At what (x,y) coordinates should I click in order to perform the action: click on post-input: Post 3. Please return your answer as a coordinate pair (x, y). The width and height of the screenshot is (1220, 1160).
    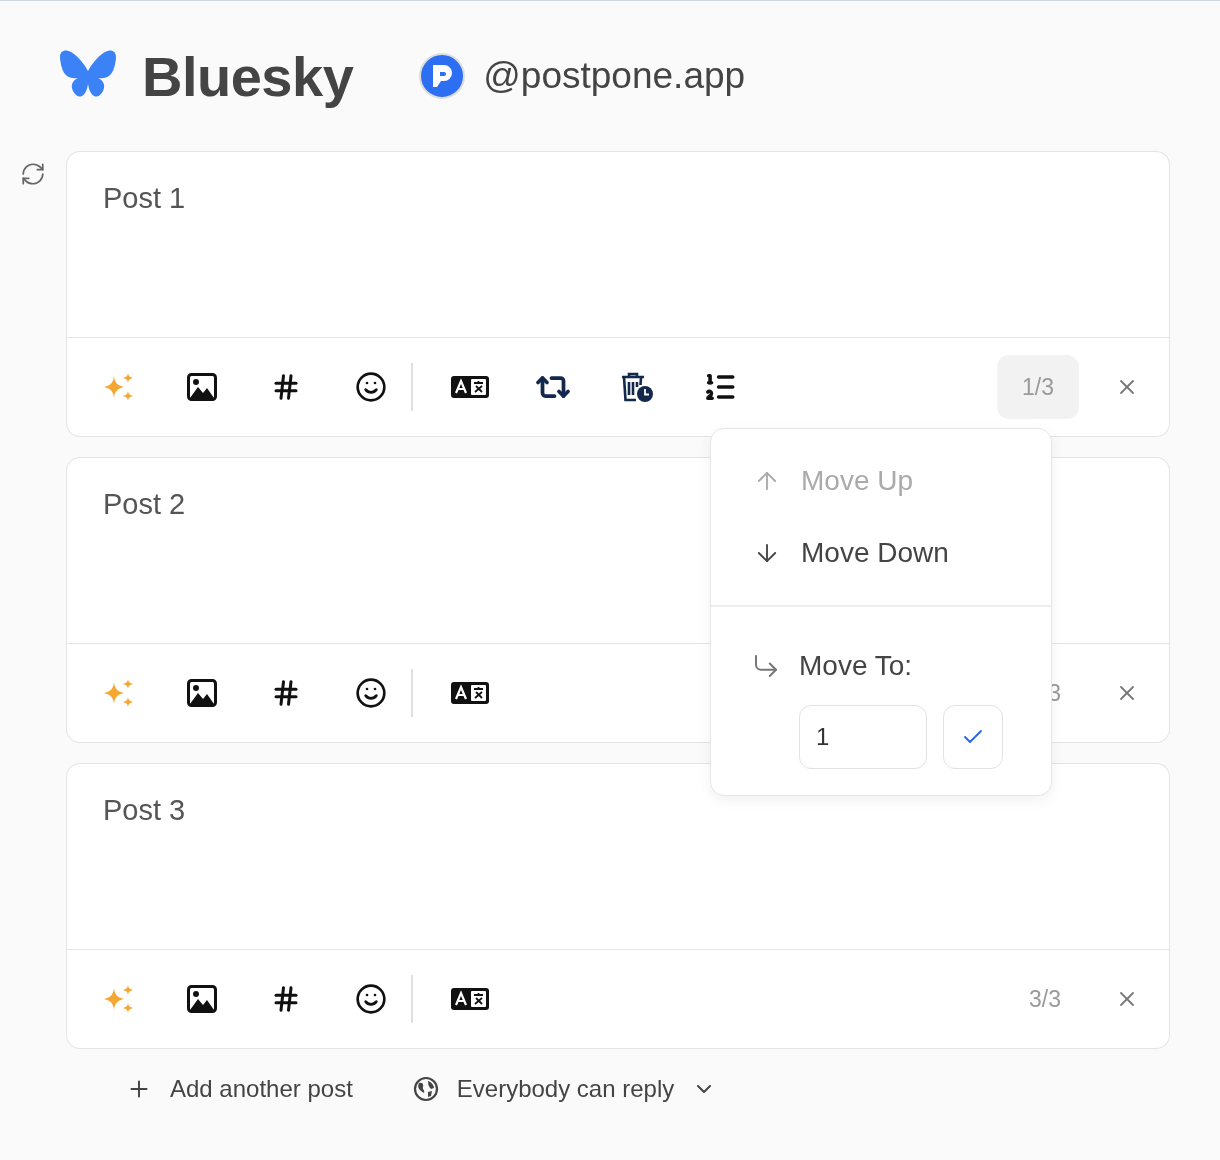
    Looking at the image, I should click on (618, 856).